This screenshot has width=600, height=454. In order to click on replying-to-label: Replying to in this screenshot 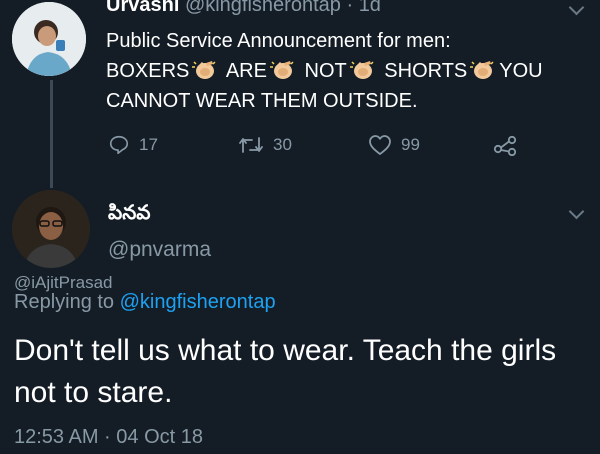, I will do `click(64, 302)`.